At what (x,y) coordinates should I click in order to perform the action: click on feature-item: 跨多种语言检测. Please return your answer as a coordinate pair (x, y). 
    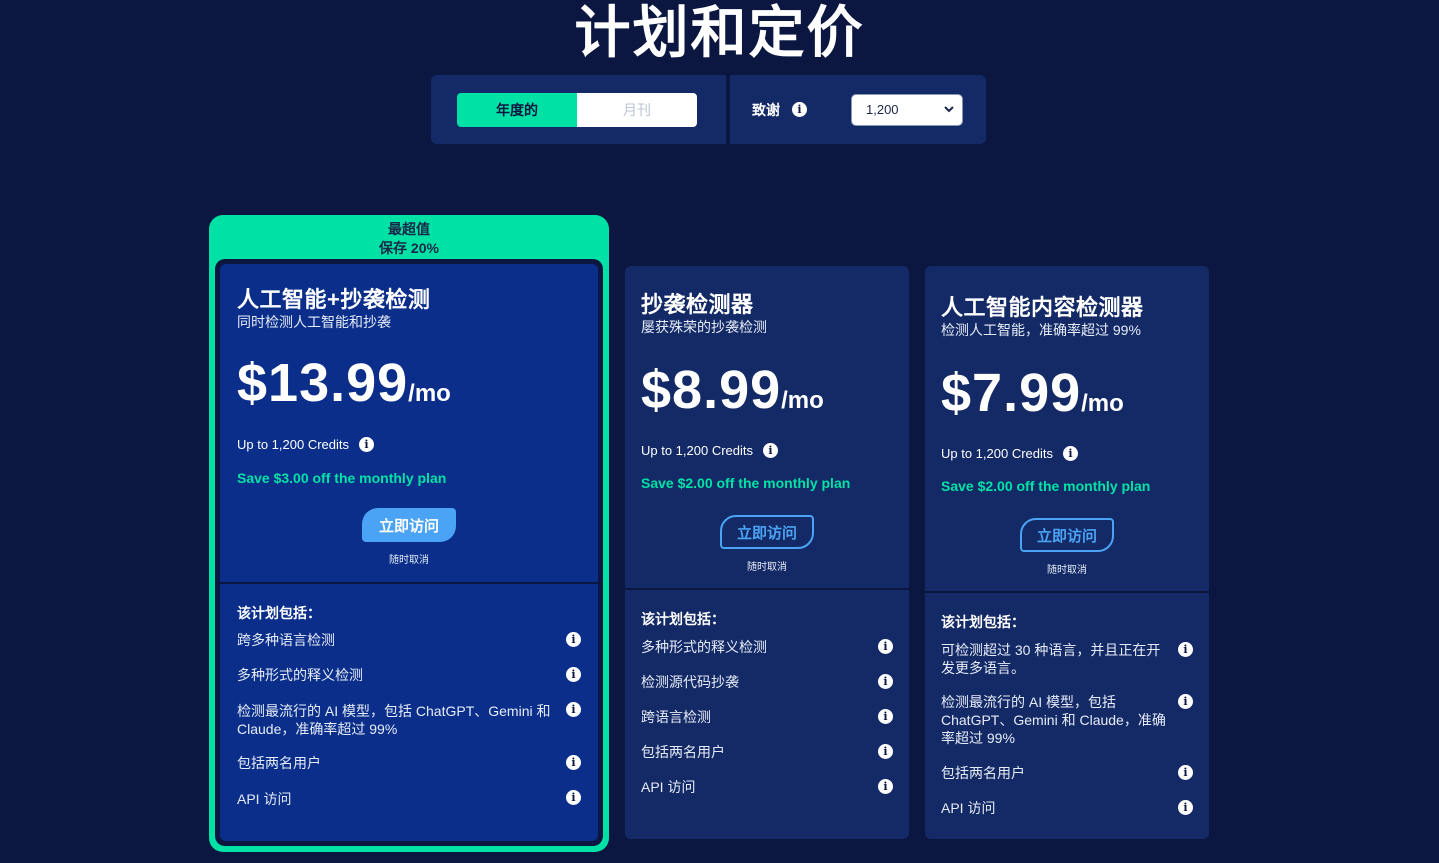
    Looking at the image, I should click on (286, 640).